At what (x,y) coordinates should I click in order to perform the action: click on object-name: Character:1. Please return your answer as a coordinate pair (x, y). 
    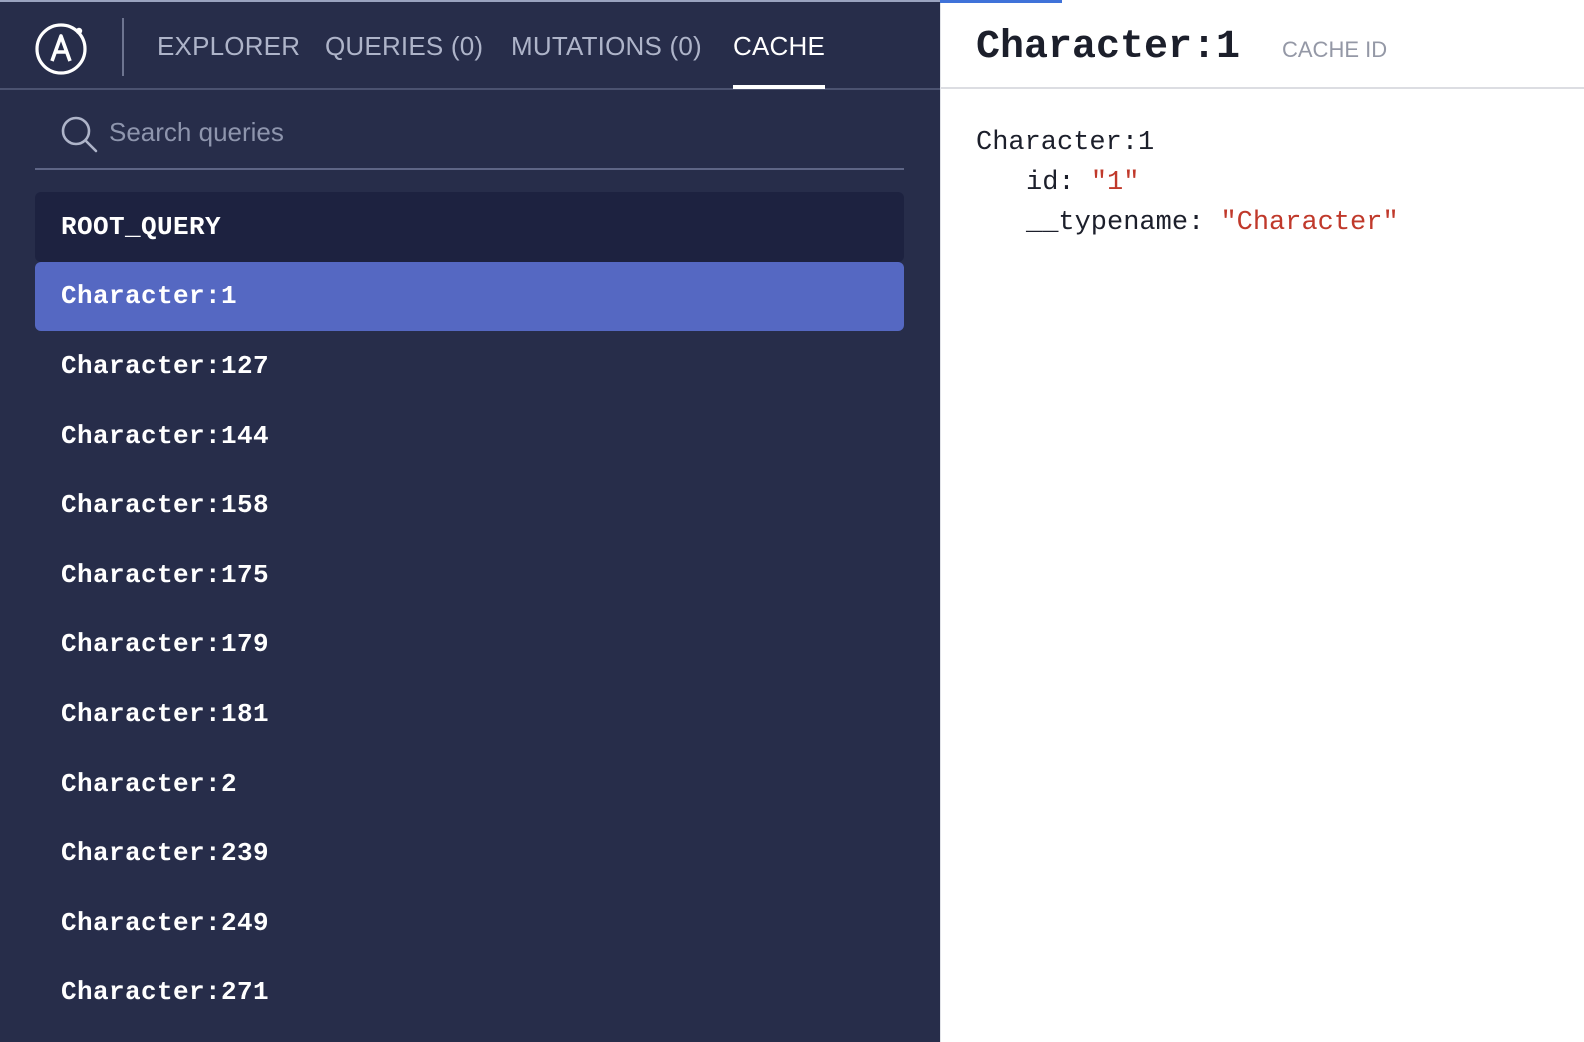
    Looking at the image, I should click on (1065, 143).